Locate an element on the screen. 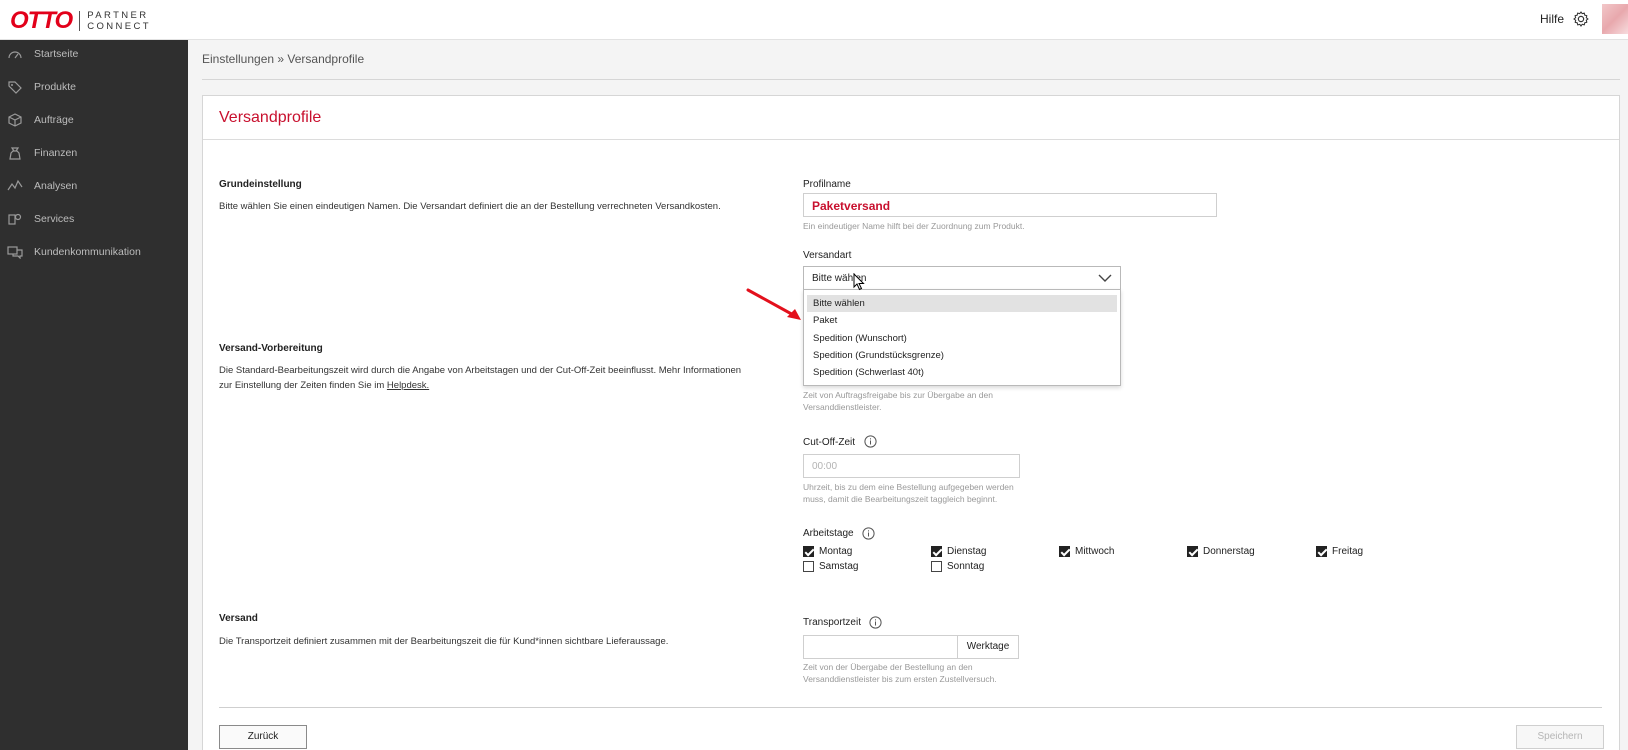 Image resolution: width=1628 pixels, height=750 pixels. logo-subtitle: PARTNER CONNECT is located at coordinates (119, 21).